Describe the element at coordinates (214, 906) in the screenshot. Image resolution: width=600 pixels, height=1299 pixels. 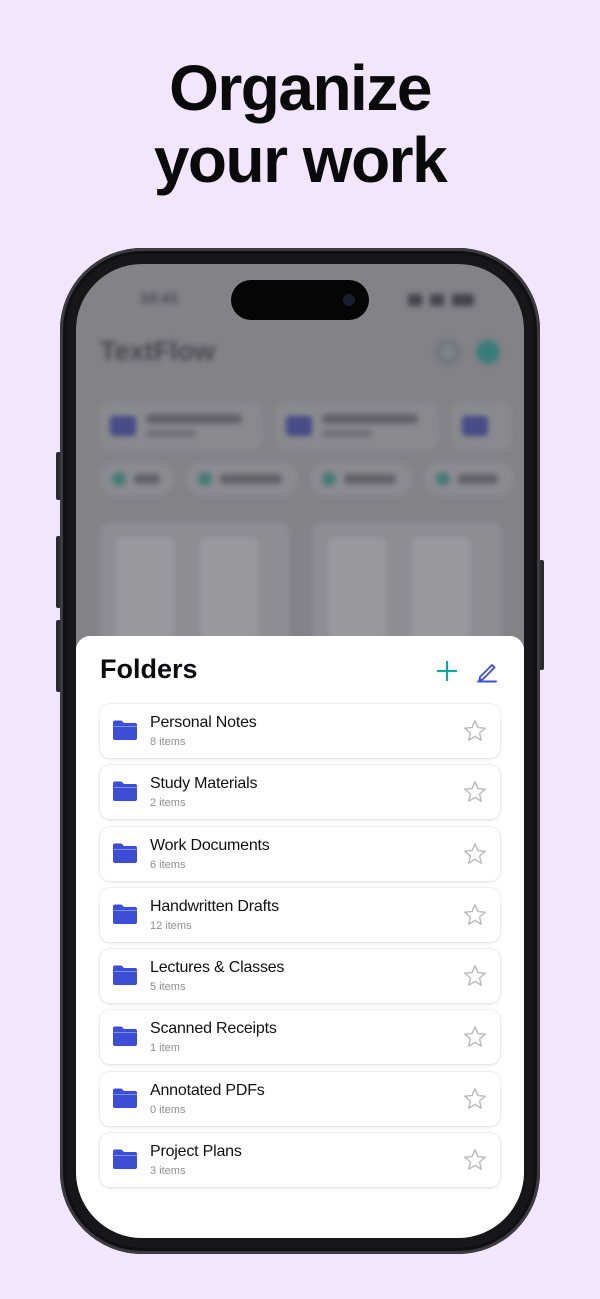
I see `folder-name: Handwritten Drafts` at that location.